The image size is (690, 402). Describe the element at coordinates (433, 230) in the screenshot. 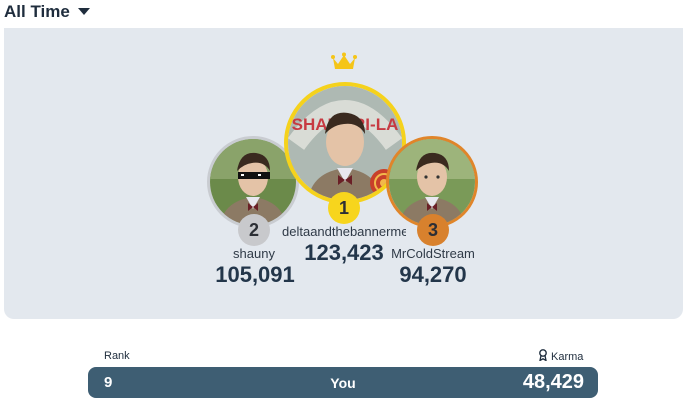

I see `rank-badge-third: 3` at that location.